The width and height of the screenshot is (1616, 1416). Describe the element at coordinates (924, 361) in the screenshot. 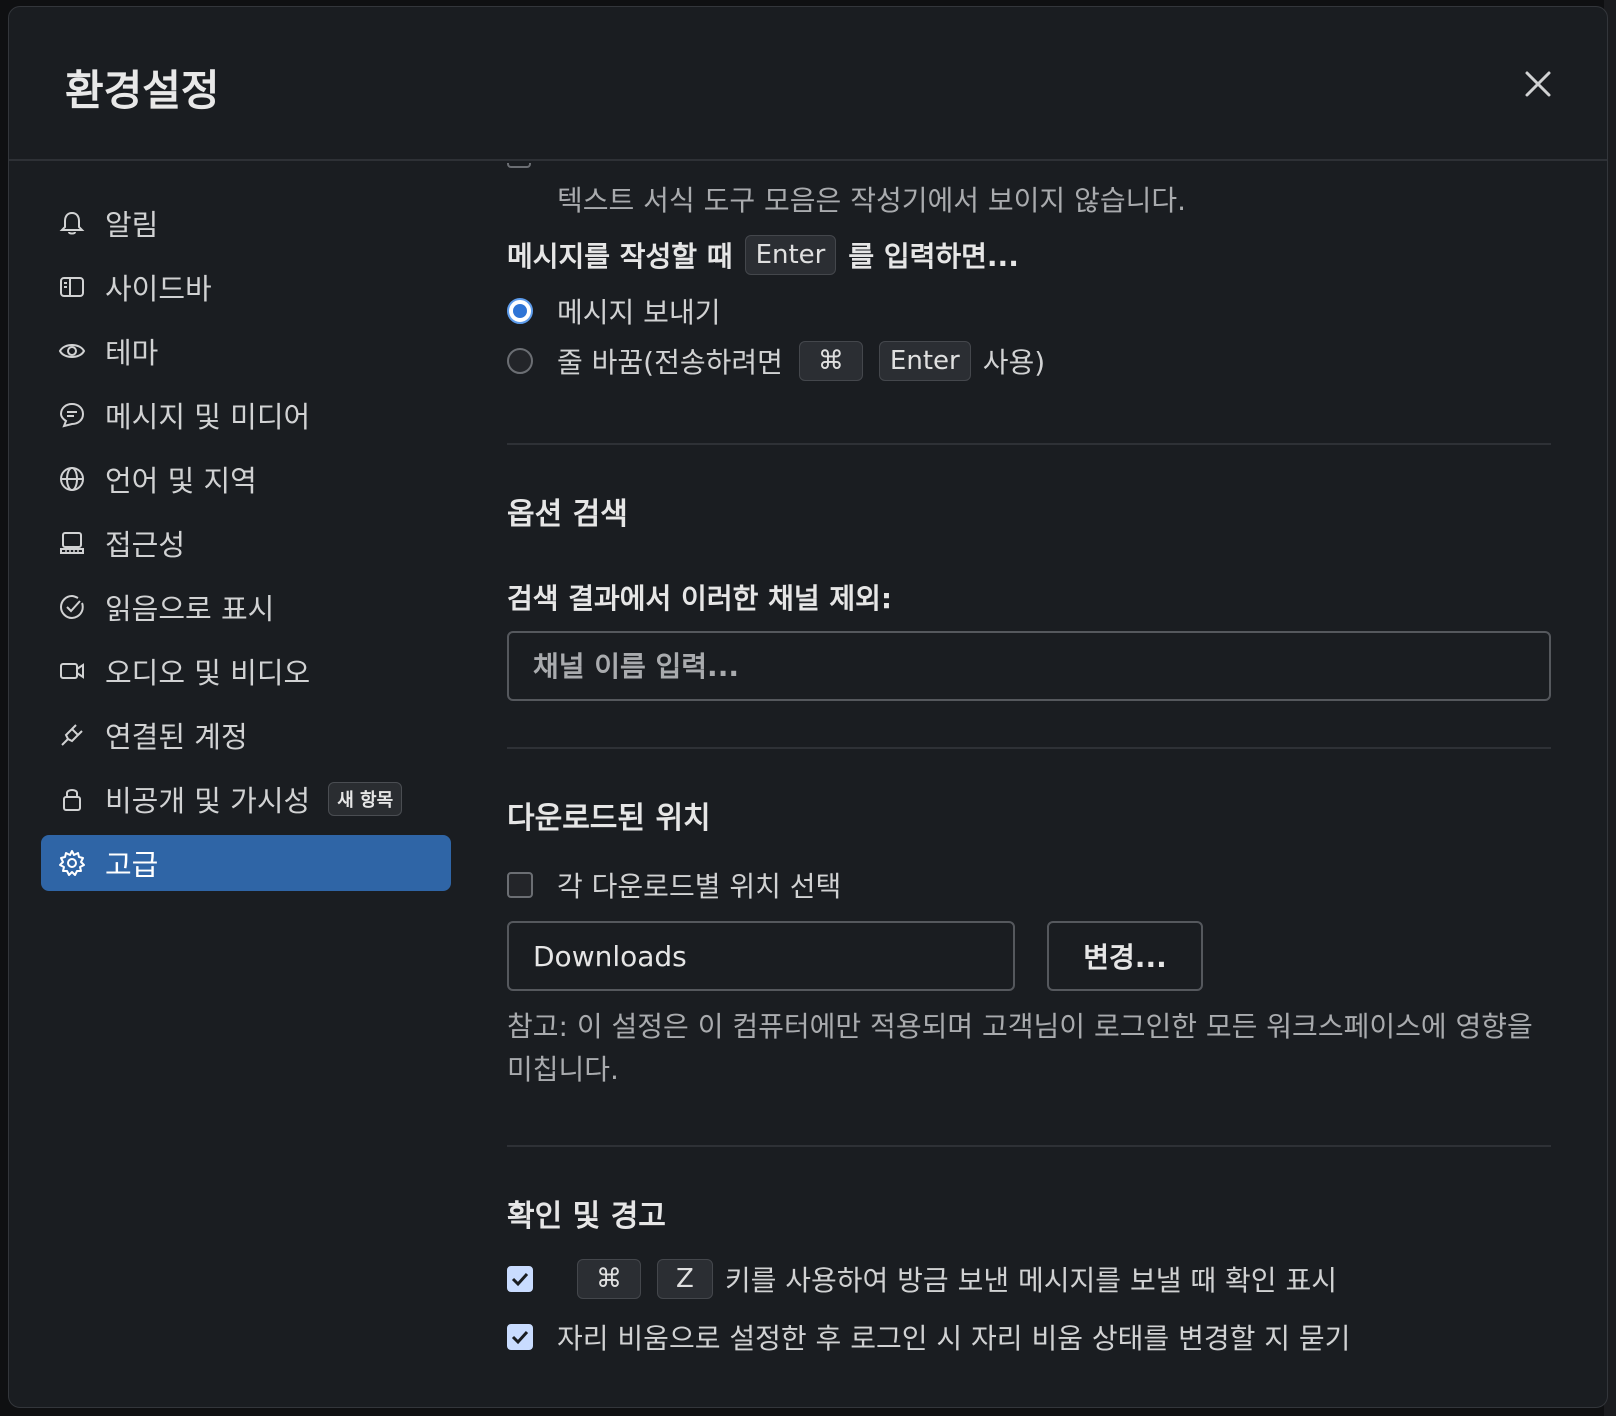

I see `enter-key-2: Enter` at that location.